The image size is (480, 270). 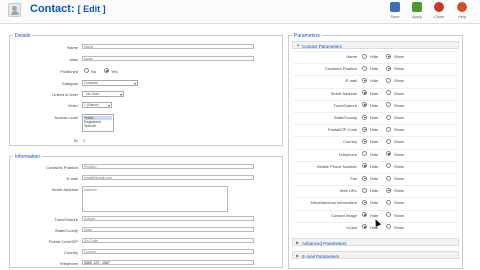 I want to click on suburb-input: Suburb, so click(x=168, y=218).